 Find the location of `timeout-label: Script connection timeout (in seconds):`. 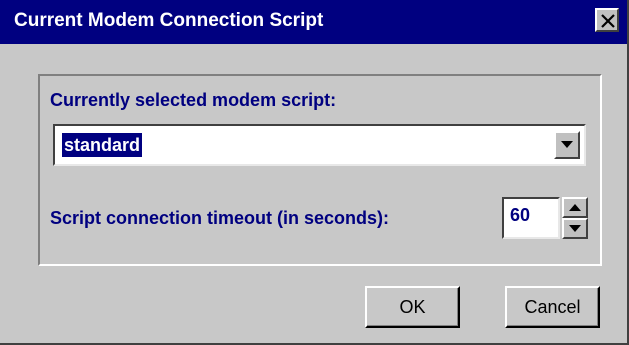

timeout-label: Script connection timeout (in seconds): is located at coordinates (220, 218).